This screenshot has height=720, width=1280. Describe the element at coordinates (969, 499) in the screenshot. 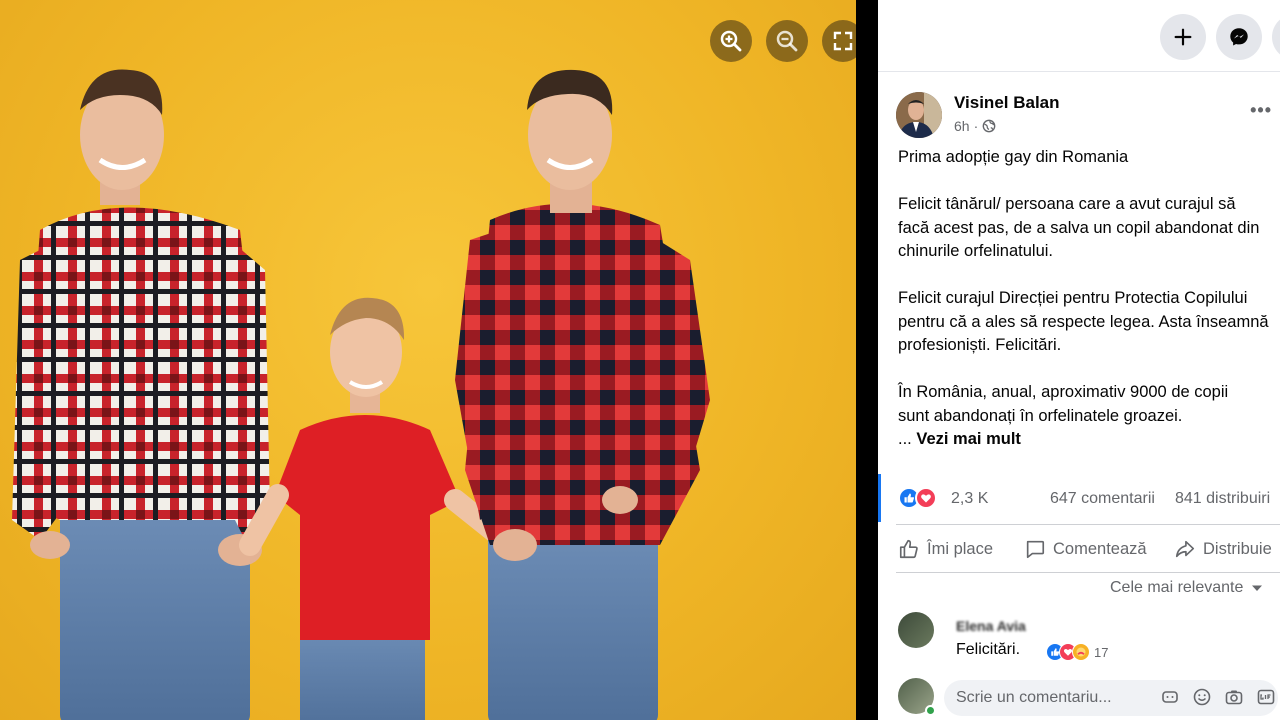

I see `reaction-count: 2,3 K` at that location.